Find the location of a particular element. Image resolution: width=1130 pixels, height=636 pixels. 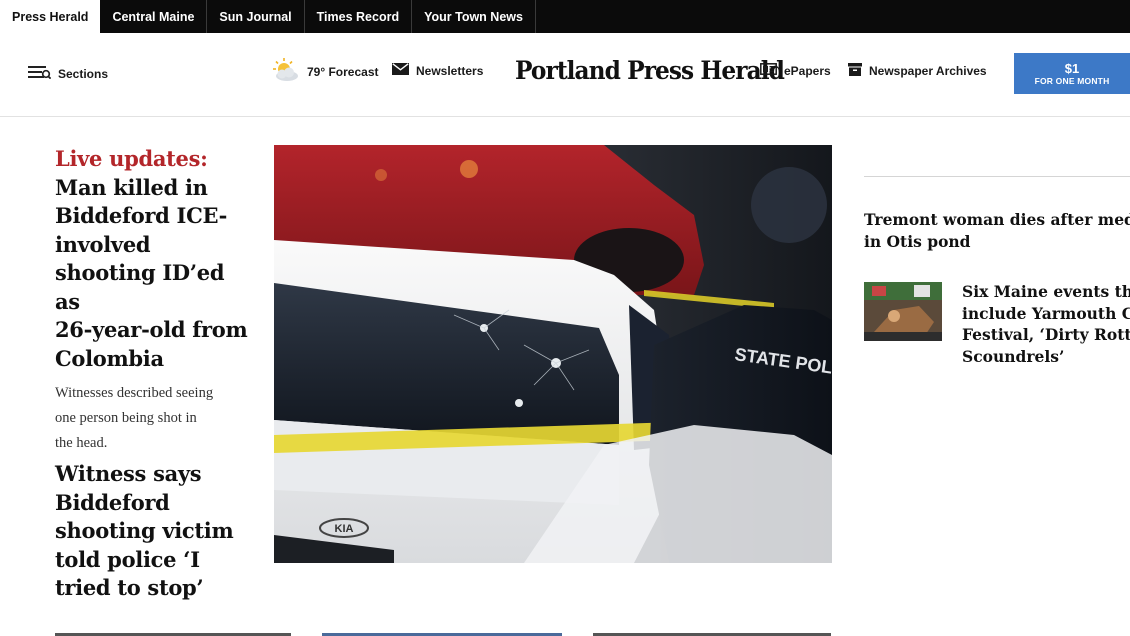

sections-label: Sections is located at coordinates (83, 73).